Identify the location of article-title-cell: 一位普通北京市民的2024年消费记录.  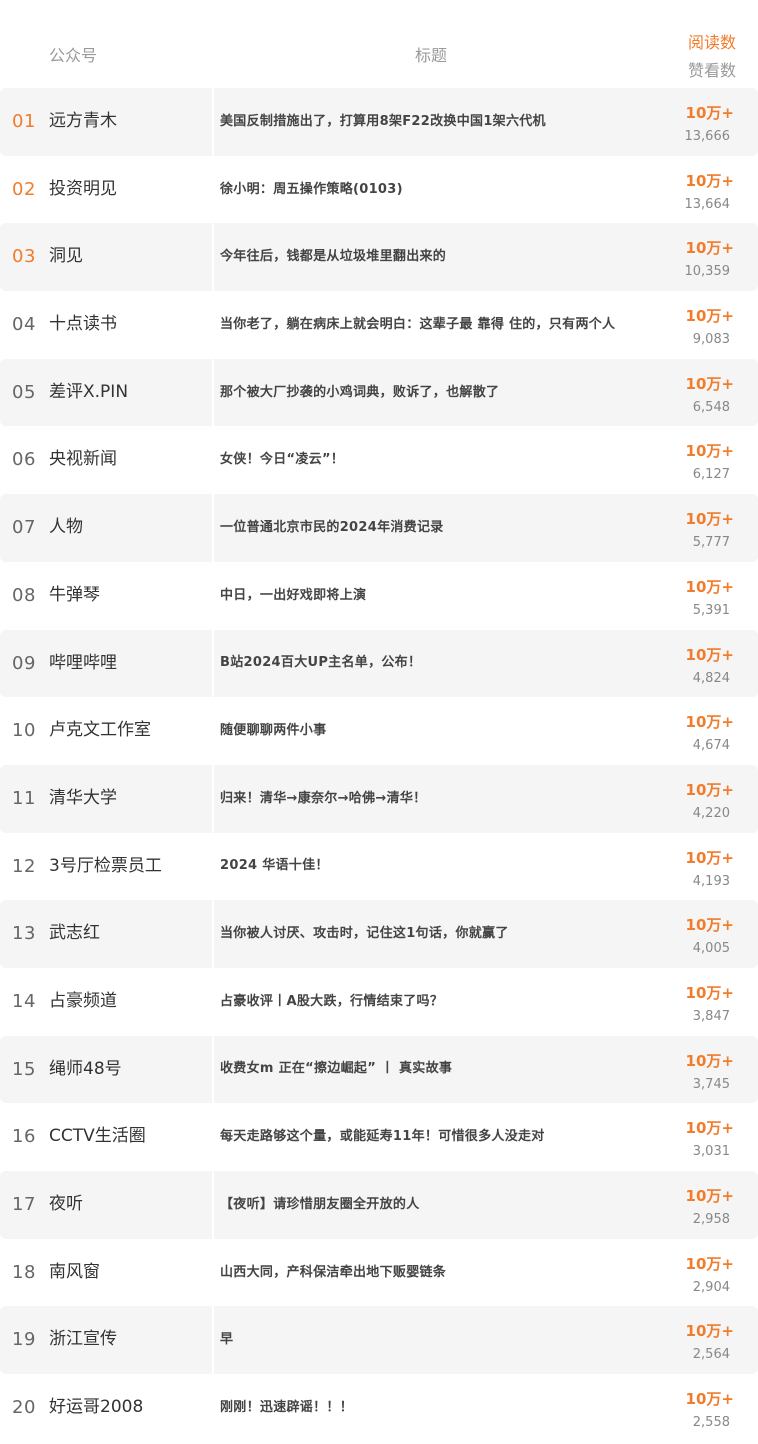
(430, 528).